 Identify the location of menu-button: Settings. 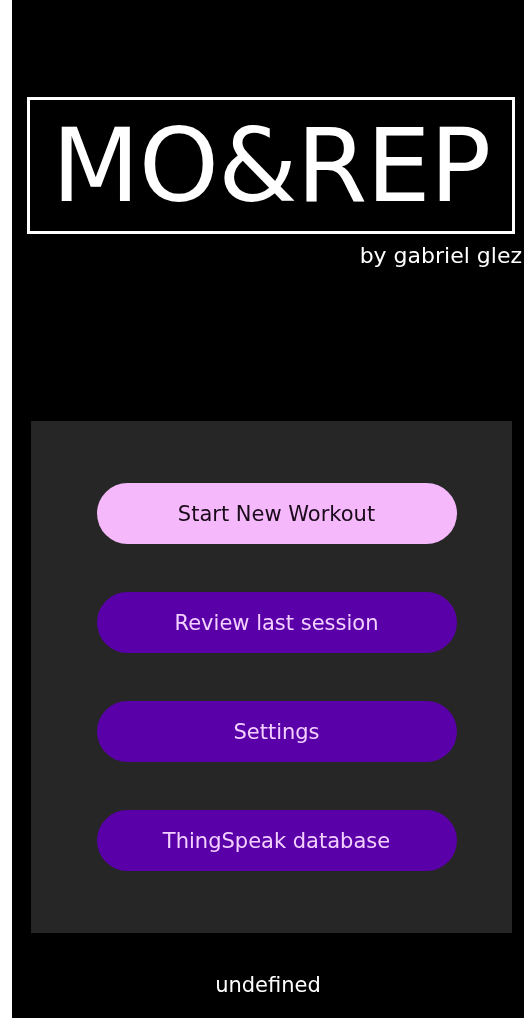
(276, 731).